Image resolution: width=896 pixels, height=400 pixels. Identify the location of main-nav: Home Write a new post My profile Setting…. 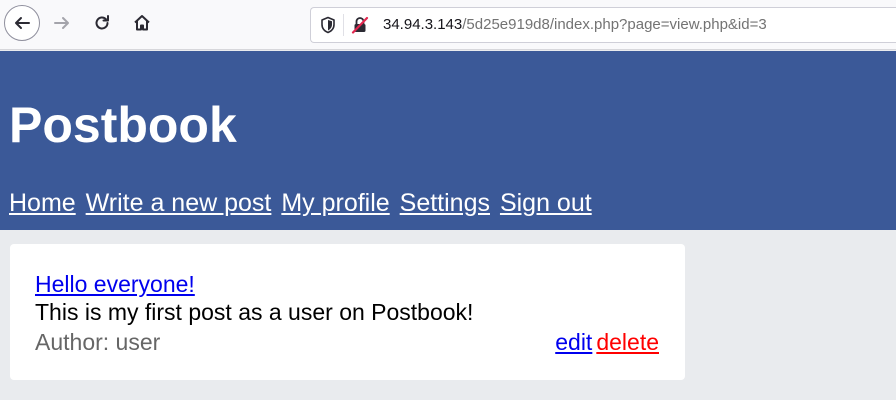
(302, 203).